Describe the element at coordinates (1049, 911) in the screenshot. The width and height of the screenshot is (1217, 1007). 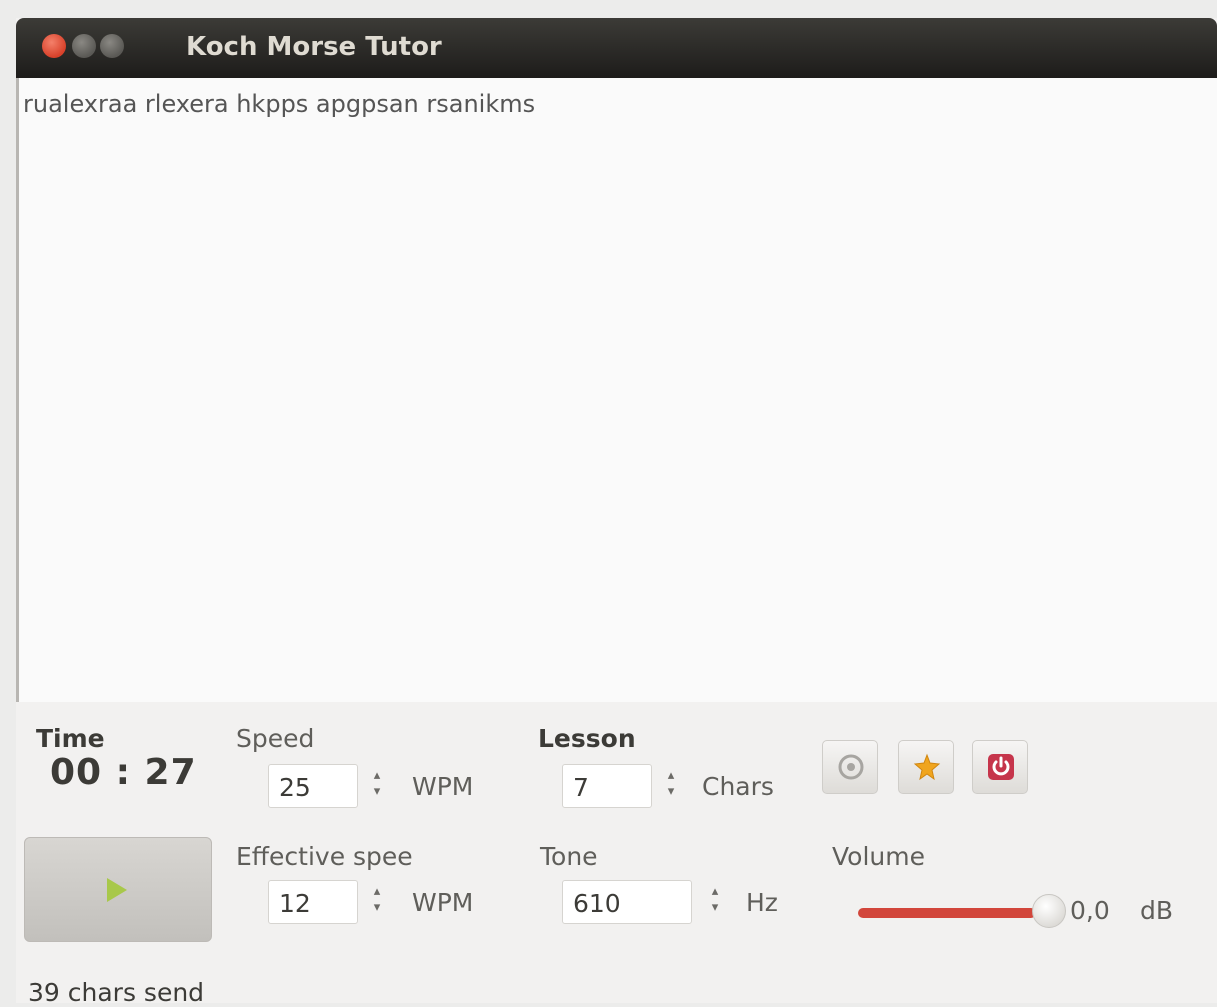
I see `volume-slider-handle` at that location.